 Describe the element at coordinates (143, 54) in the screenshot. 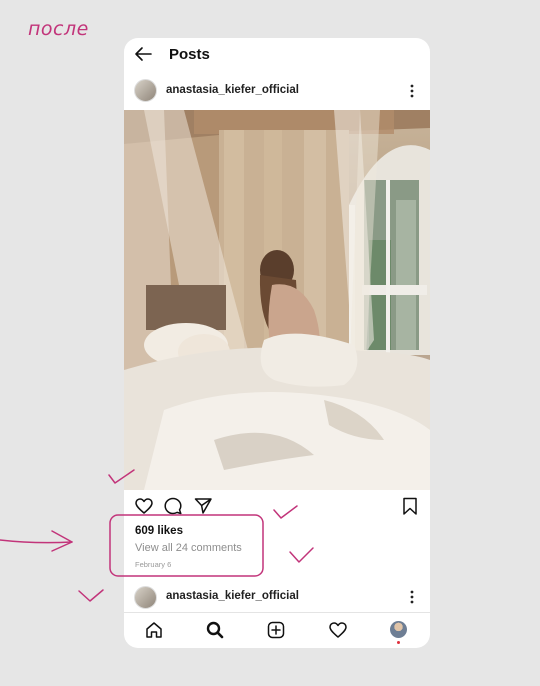

I see `arrow-left-icon` at that location.